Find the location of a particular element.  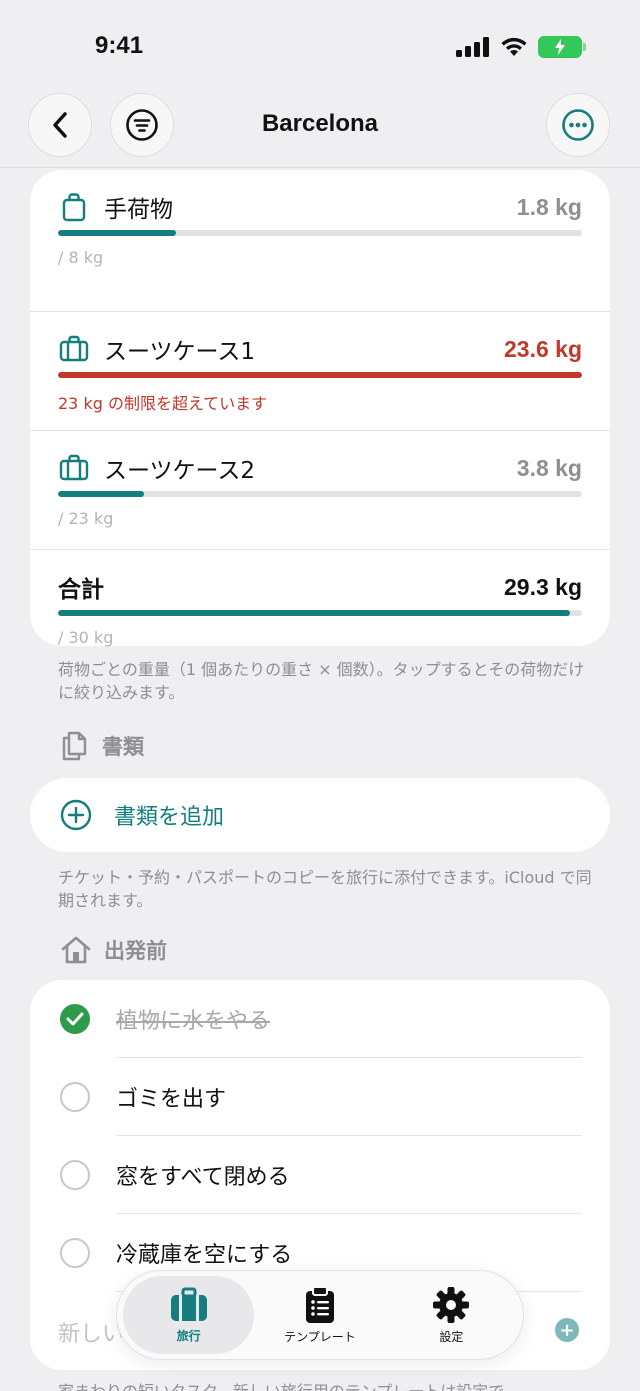

luggage-item-head: スーツケース2 3.8 kg is located at coordinates (320, 468).